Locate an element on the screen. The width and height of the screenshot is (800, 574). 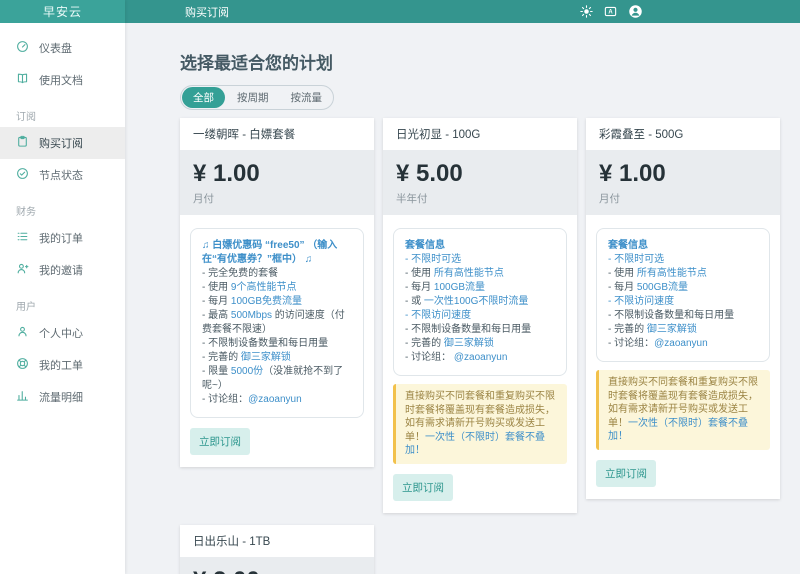
text-segment: 100GB免费流量 is located at coordinates (266, 301).